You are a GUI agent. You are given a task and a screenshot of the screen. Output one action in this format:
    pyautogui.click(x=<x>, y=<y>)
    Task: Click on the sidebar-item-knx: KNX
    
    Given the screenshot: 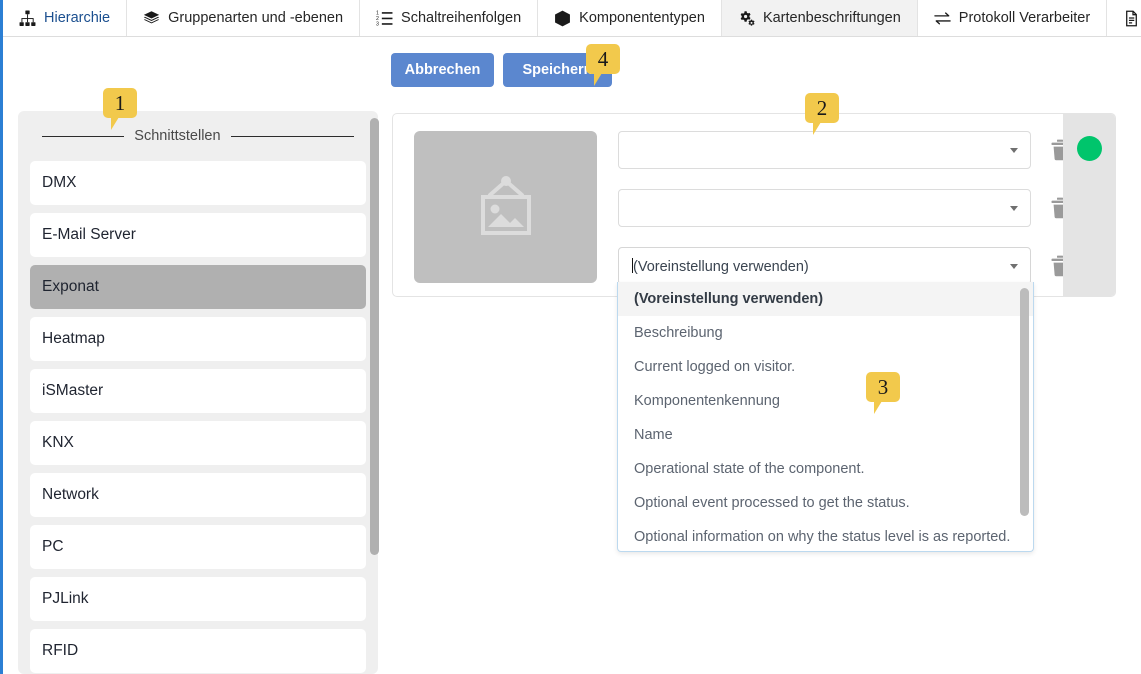 What is the action you would take?
    pyautogui.click(x=198, y=443)
    